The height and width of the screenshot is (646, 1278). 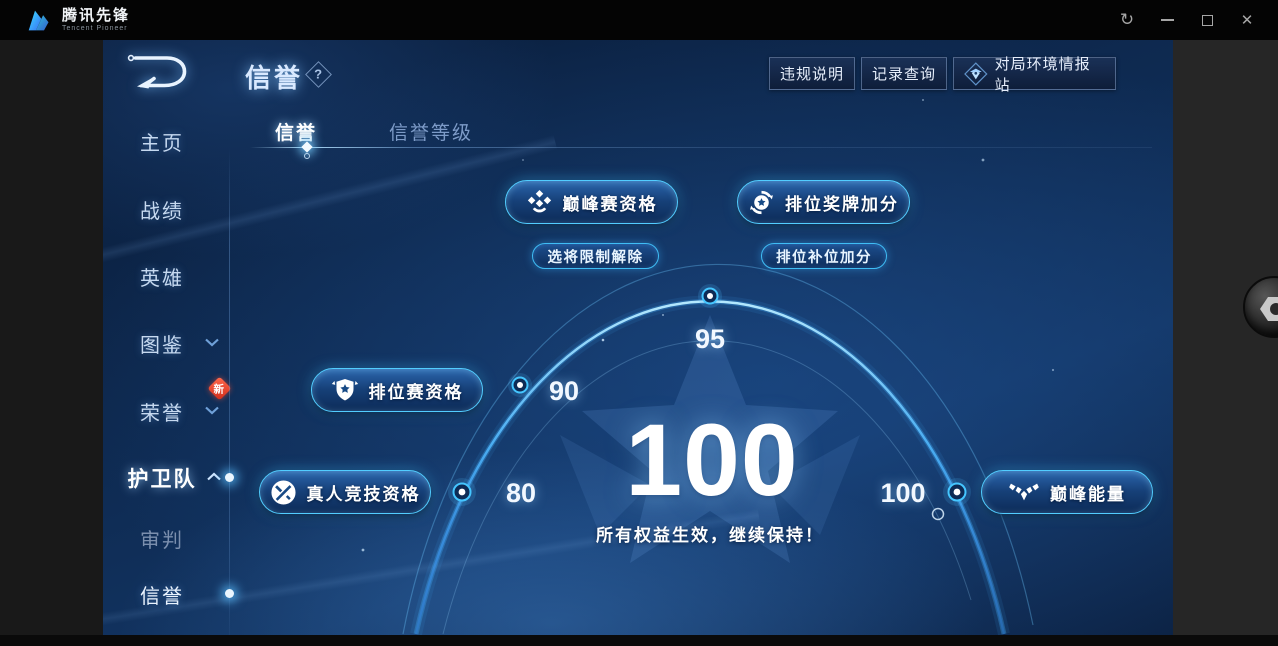 What do you see at coordinates (283, 492) in the screenshot?
I see `real-person-duel-icon` at bounding box center [283, 492].